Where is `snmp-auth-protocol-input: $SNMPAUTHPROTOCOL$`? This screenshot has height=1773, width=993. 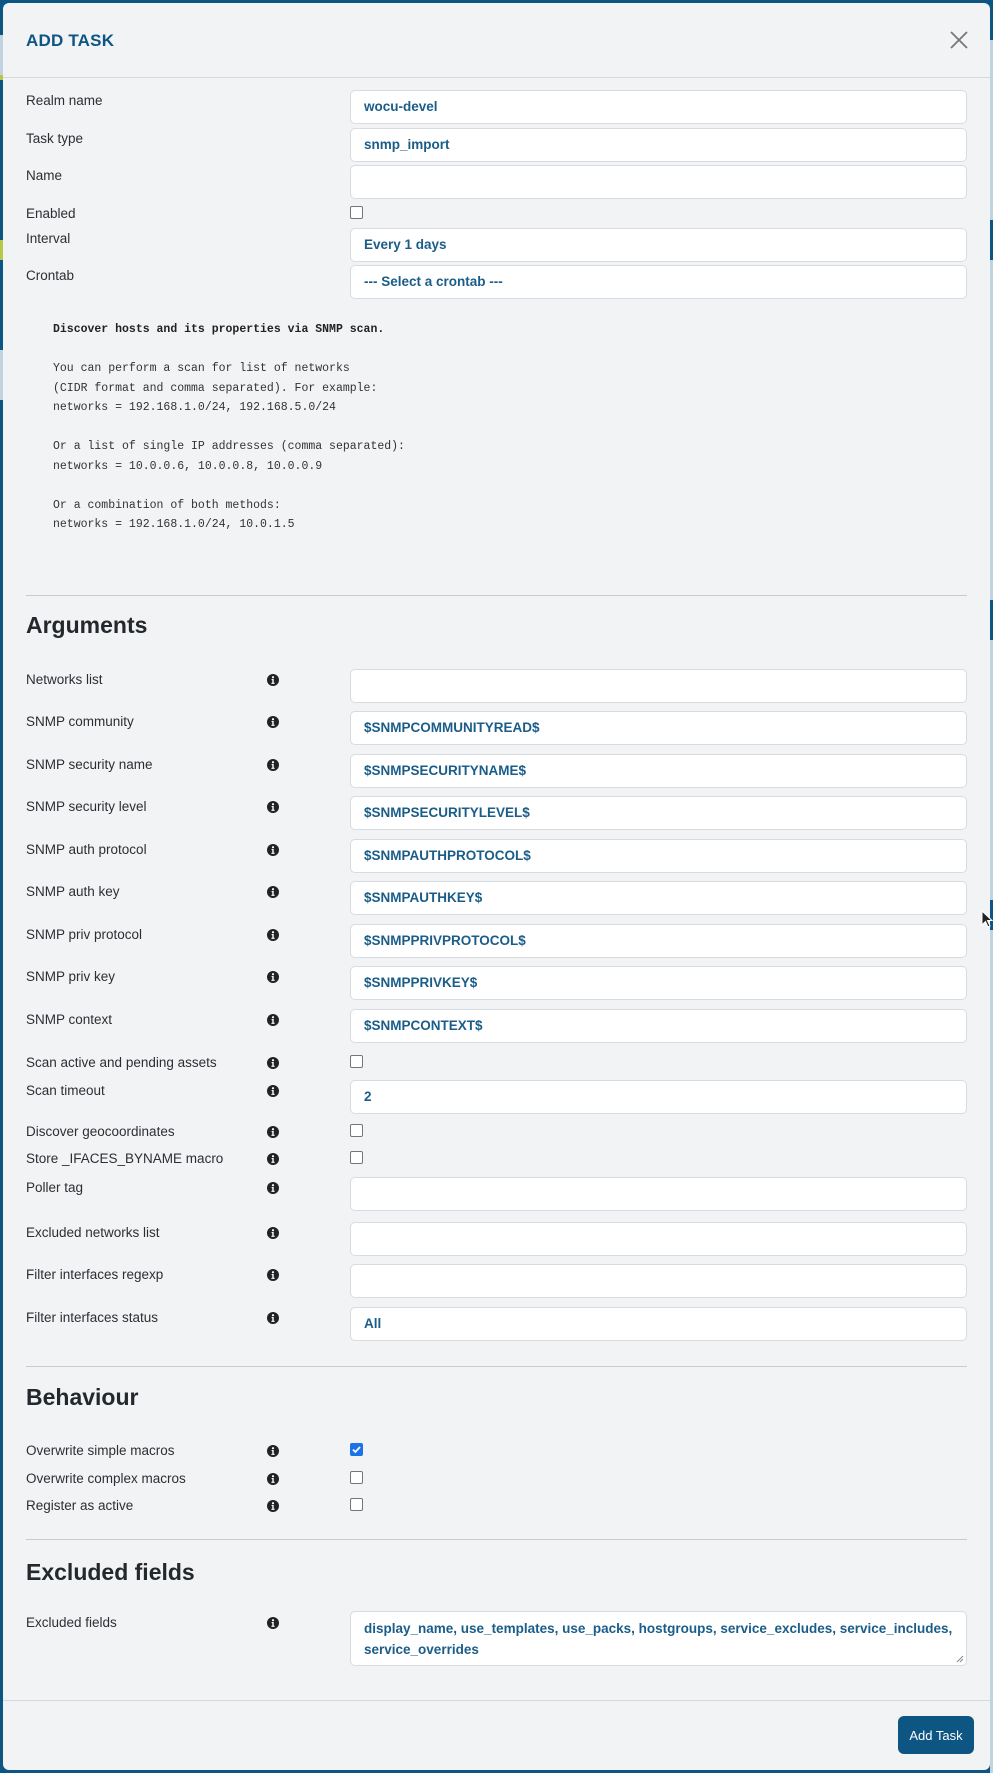 snmp-auth-protocol-input: $SNMPAUTHPROTOCOL$ is located at coordinates (658, 856).